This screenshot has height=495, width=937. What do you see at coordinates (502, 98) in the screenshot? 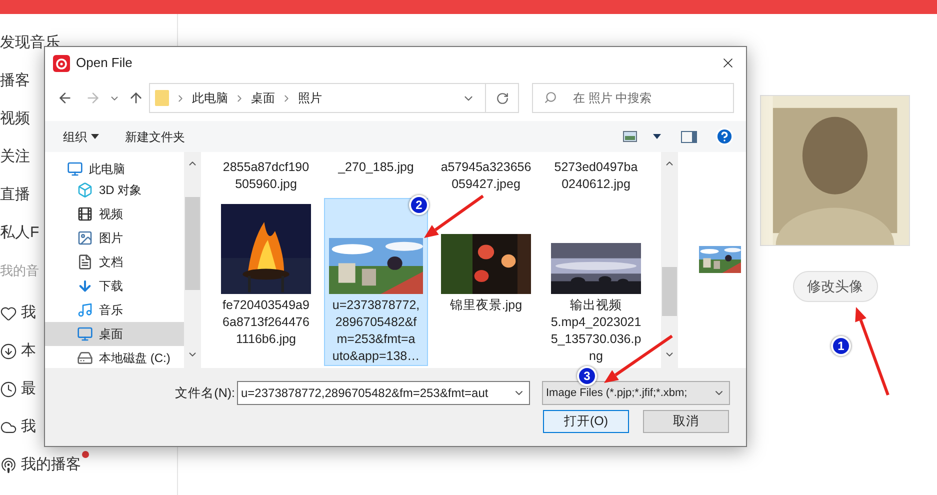
I see `refresh-icon` at bounding box center [502, 98].